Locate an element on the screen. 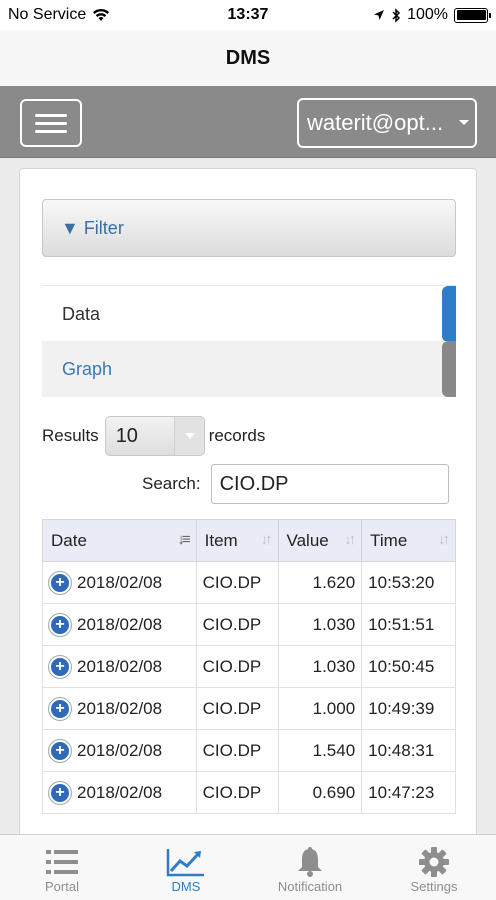 The height and width of the screenshot is (900, 496). list-icon is located at coordinates (62, 862).